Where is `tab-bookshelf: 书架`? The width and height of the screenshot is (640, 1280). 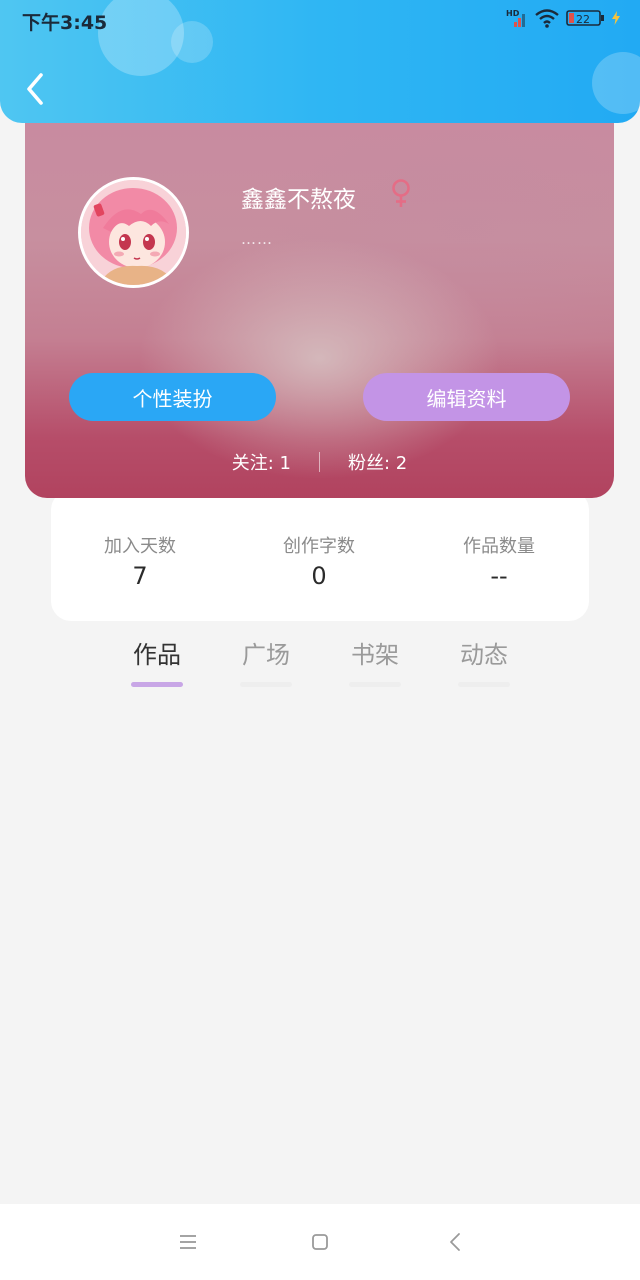
tab-bookshelf: 书架 is located at coordinates (375, 661).